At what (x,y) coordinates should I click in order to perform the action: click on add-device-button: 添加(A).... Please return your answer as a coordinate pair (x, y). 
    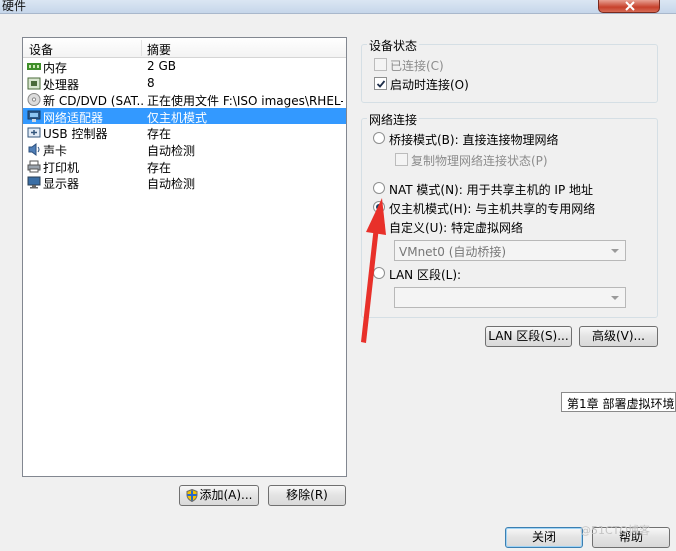
    Looking at the image, I should click on (219, 495).